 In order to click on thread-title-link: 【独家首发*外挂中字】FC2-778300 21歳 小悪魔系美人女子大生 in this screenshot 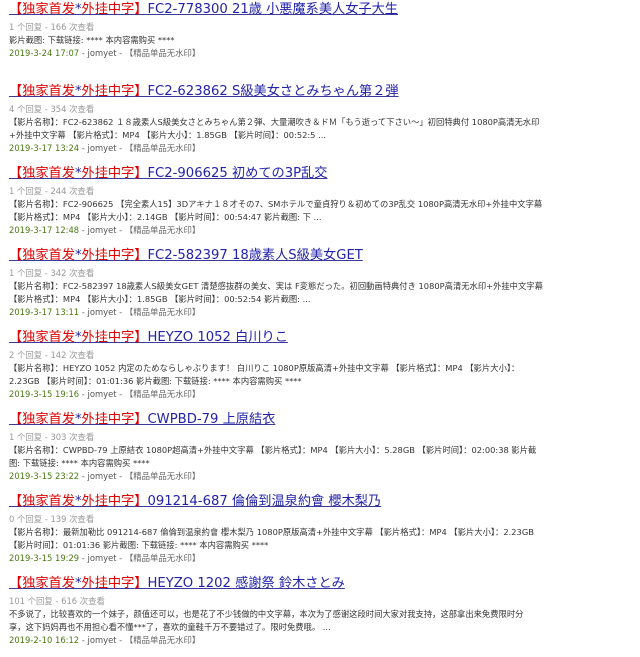, I will do `click(203, 9)`.